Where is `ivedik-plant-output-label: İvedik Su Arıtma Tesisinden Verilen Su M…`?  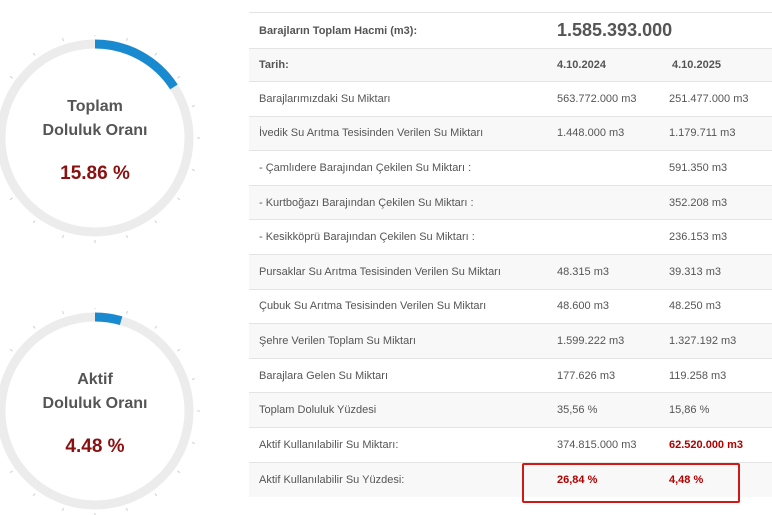
ivedik-plant-output-label: İvedik Su Arıtma Tesisinden Verilen Su M… is located at coordinates (394, 133).